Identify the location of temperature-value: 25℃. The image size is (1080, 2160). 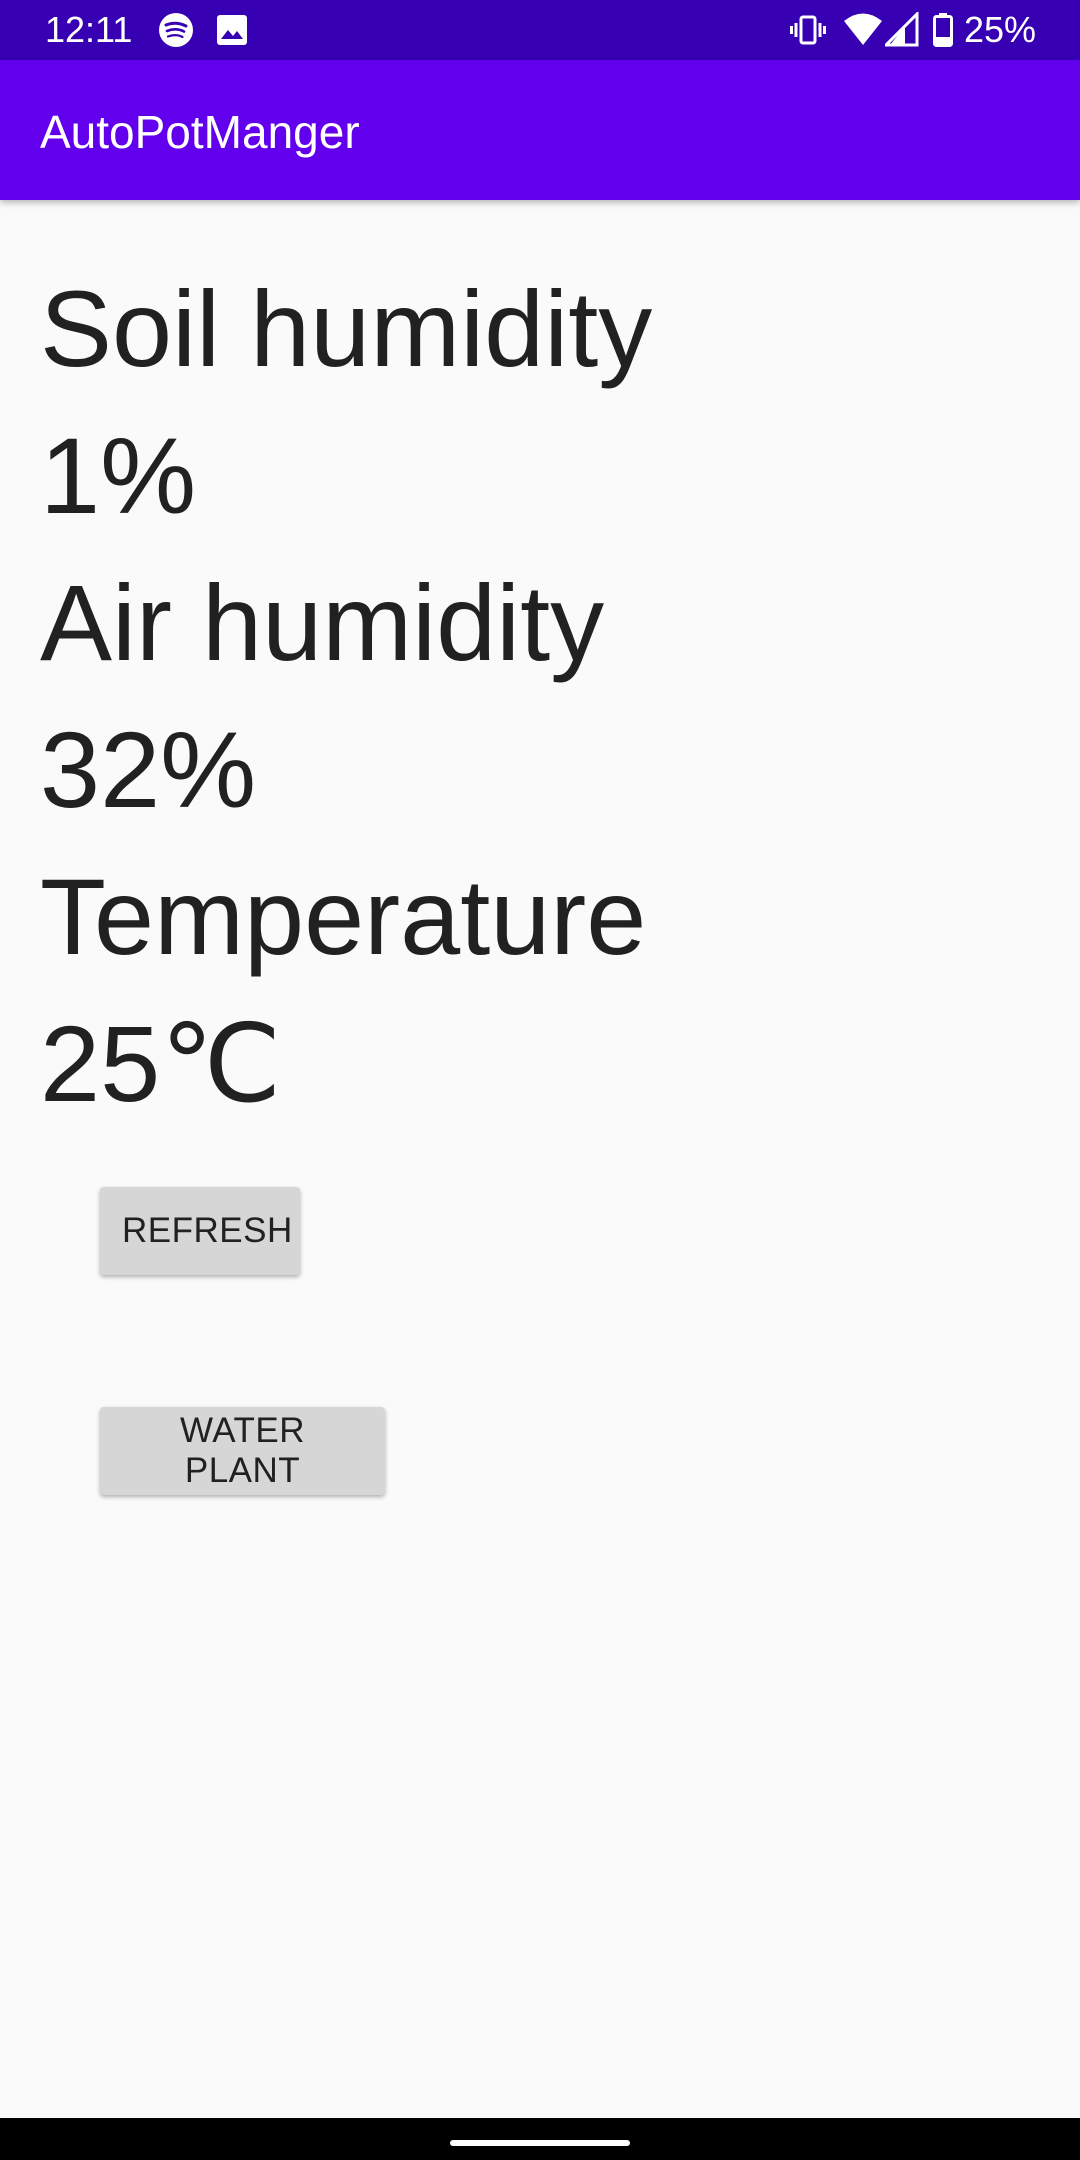
(161, 1063).